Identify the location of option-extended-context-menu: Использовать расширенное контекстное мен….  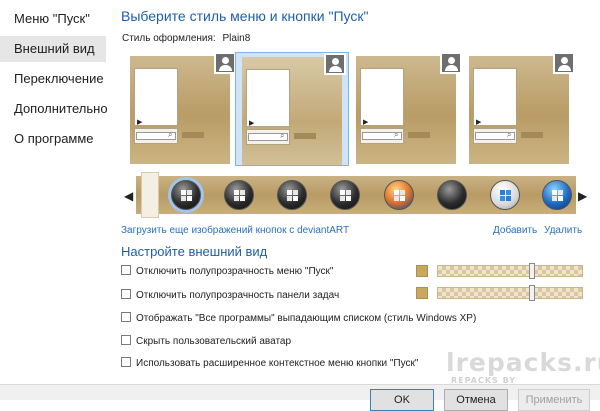
(270, 364).